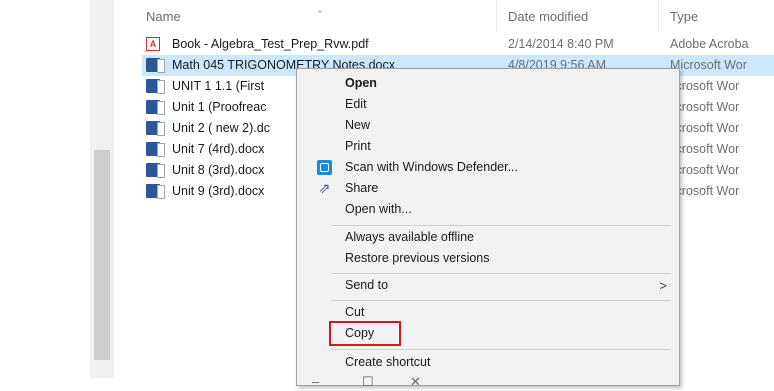 The height and width of the screenshot is (391, 774). Describe the element at coordinates (367, 285) in the screenshot. I see `menu-item-label: Send to` at that location.